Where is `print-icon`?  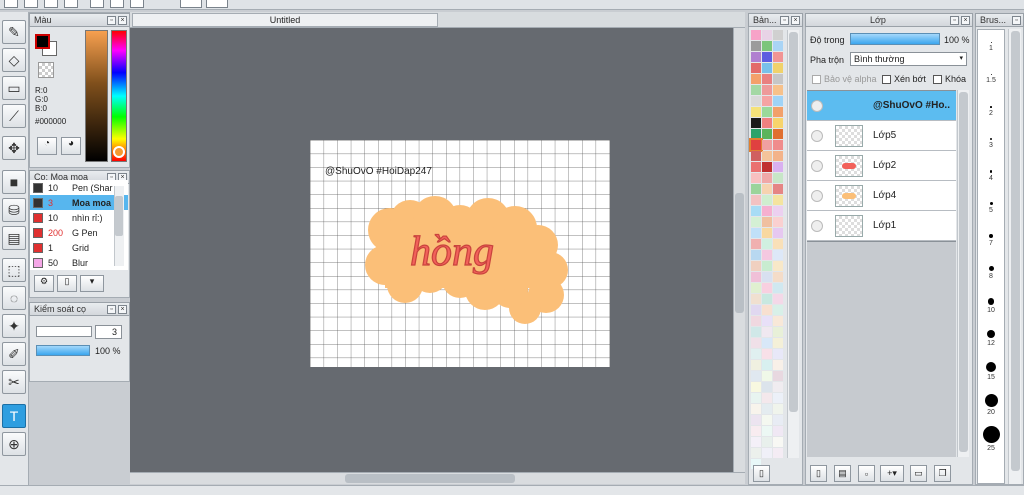 print-icon is located at coordinates (71, 4).